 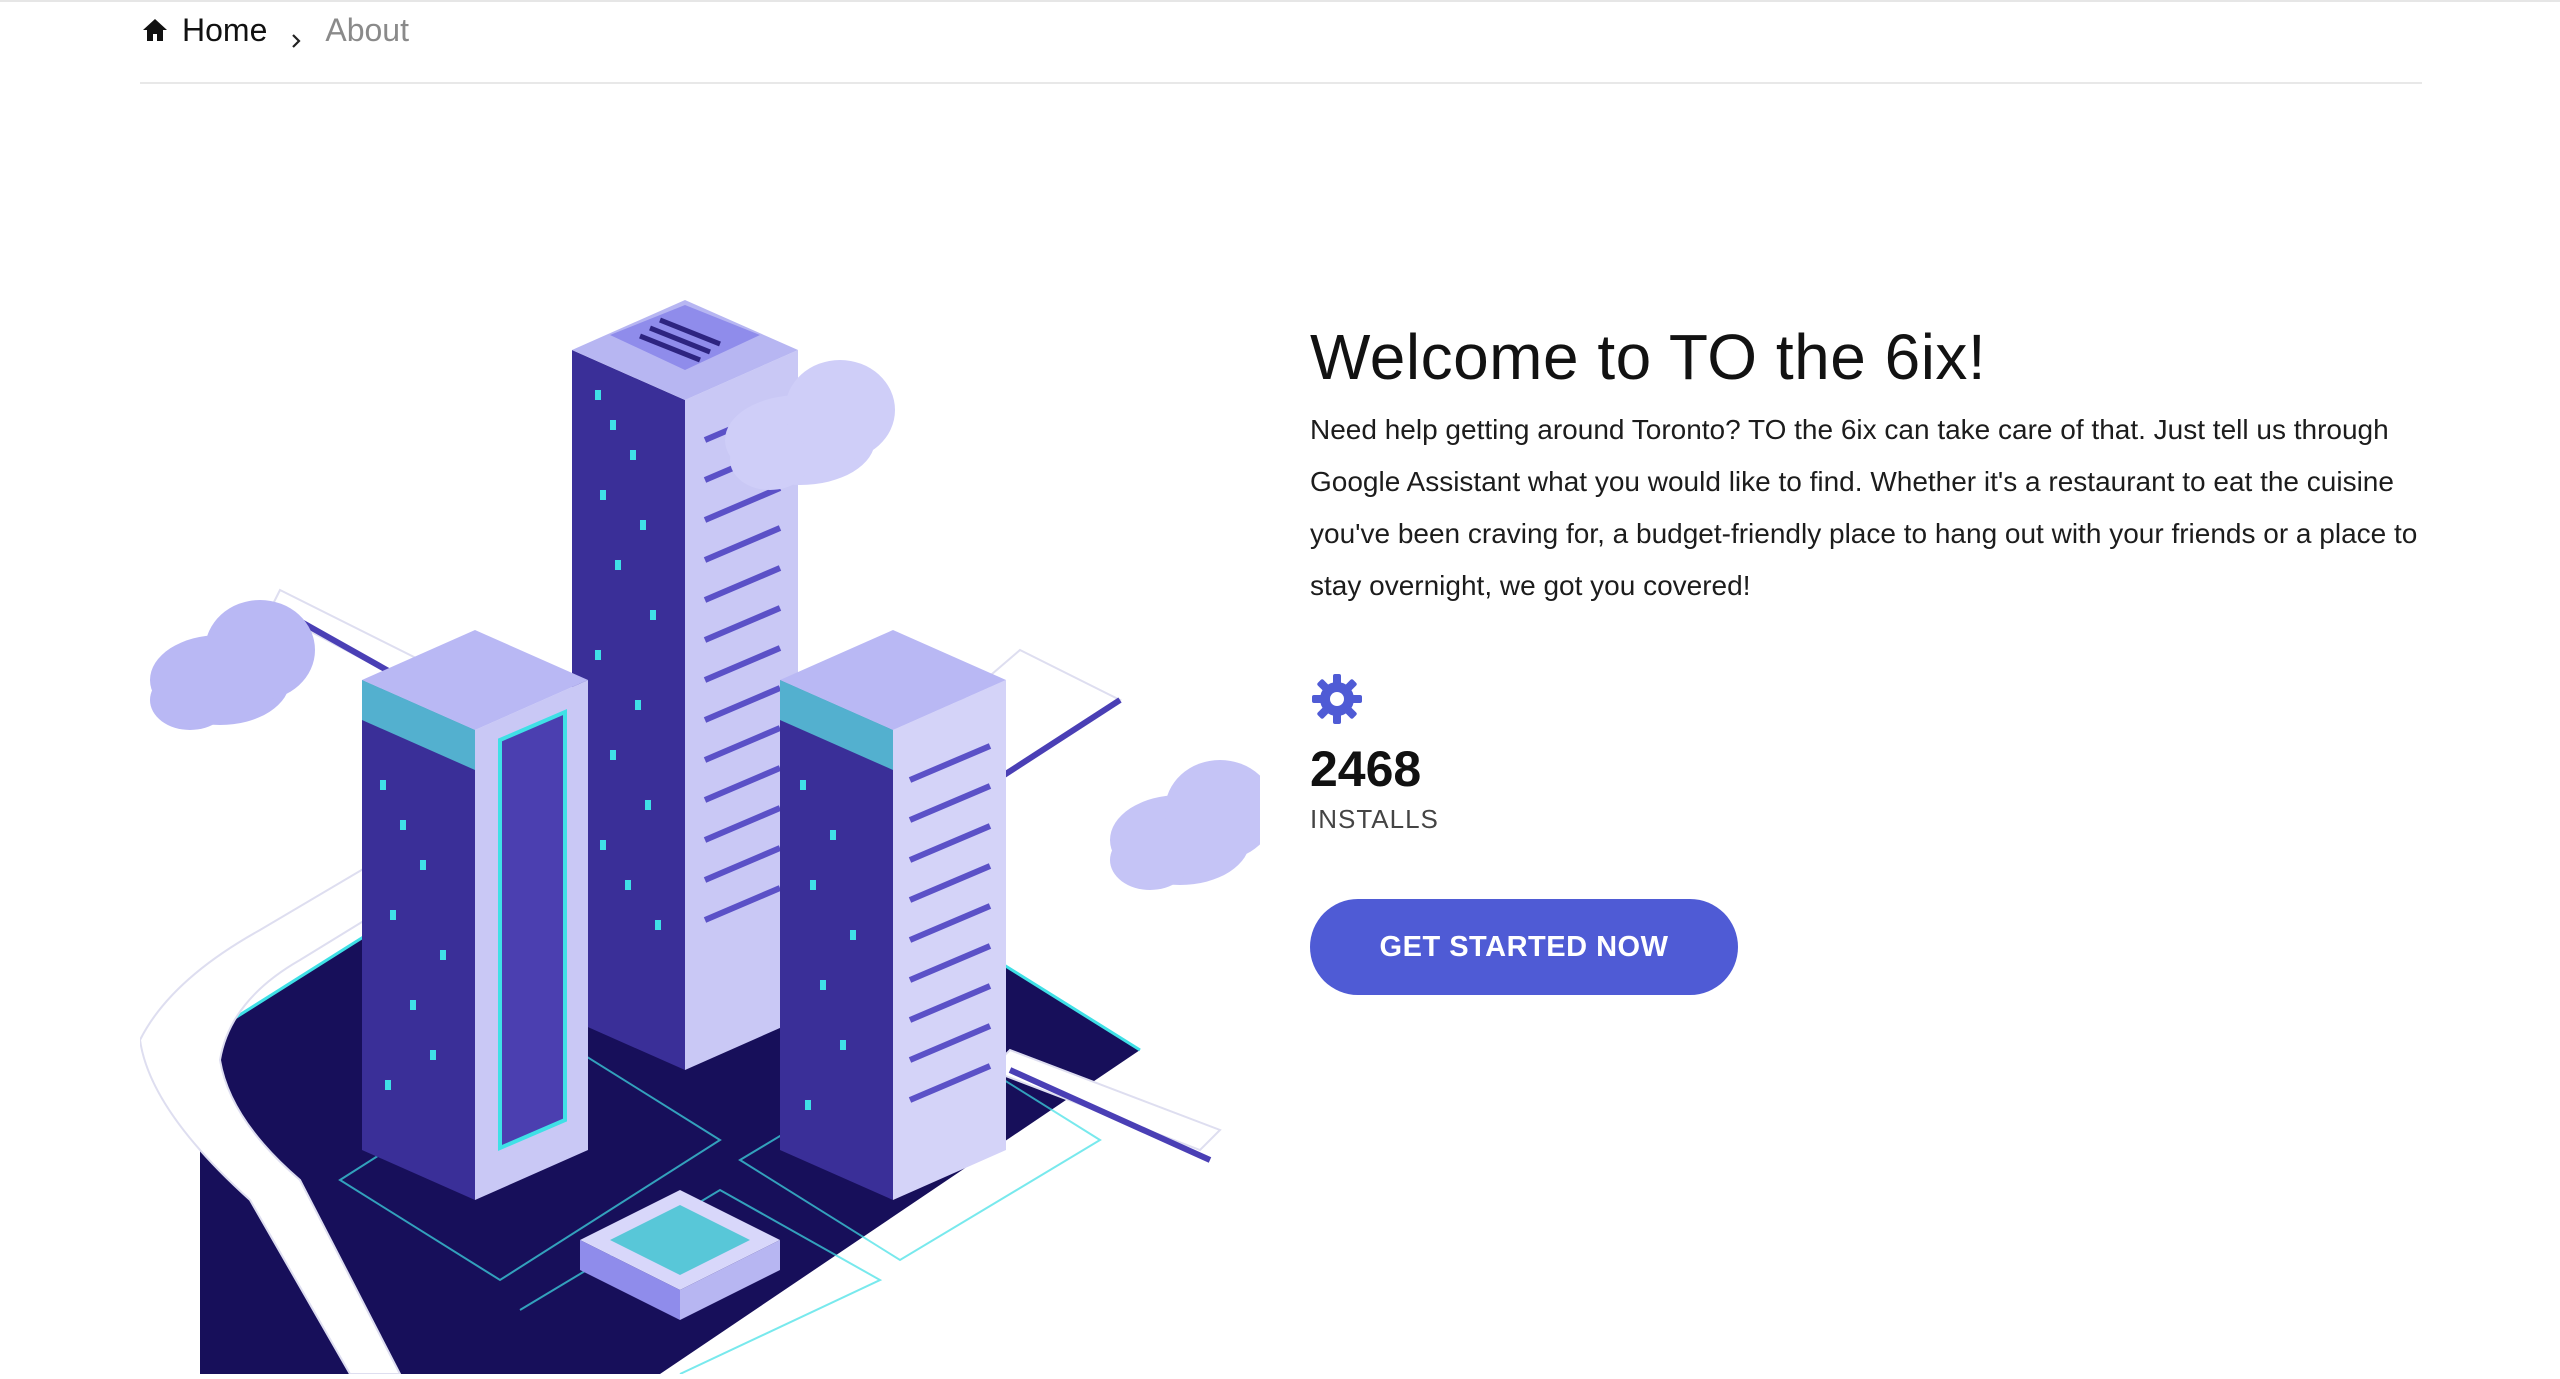 I want to click on breadcrumb-divider, so click(x=1281, y=83).